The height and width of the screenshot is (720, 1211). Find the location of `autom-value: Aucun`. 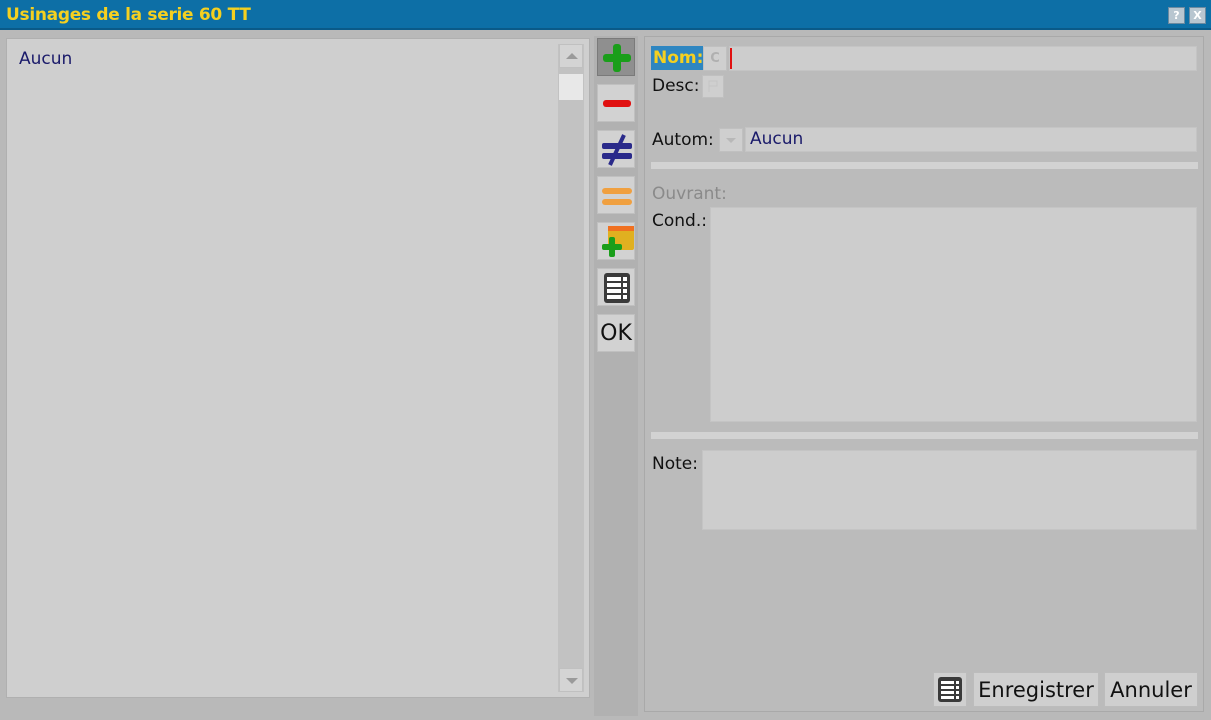

autom-value: Aucun is located at coordinates (777, 139).